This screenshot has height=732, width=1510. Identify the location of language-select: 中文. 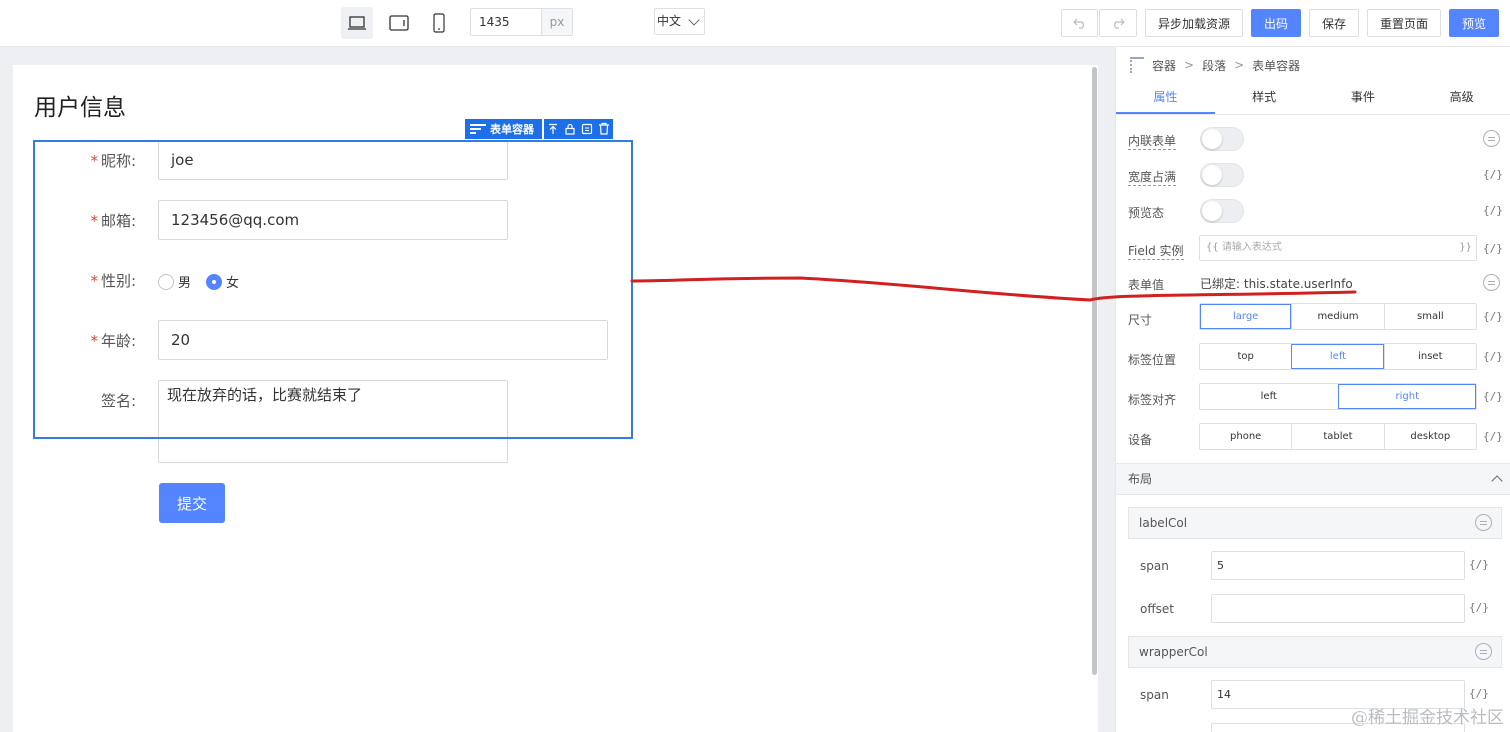
(679, 21).